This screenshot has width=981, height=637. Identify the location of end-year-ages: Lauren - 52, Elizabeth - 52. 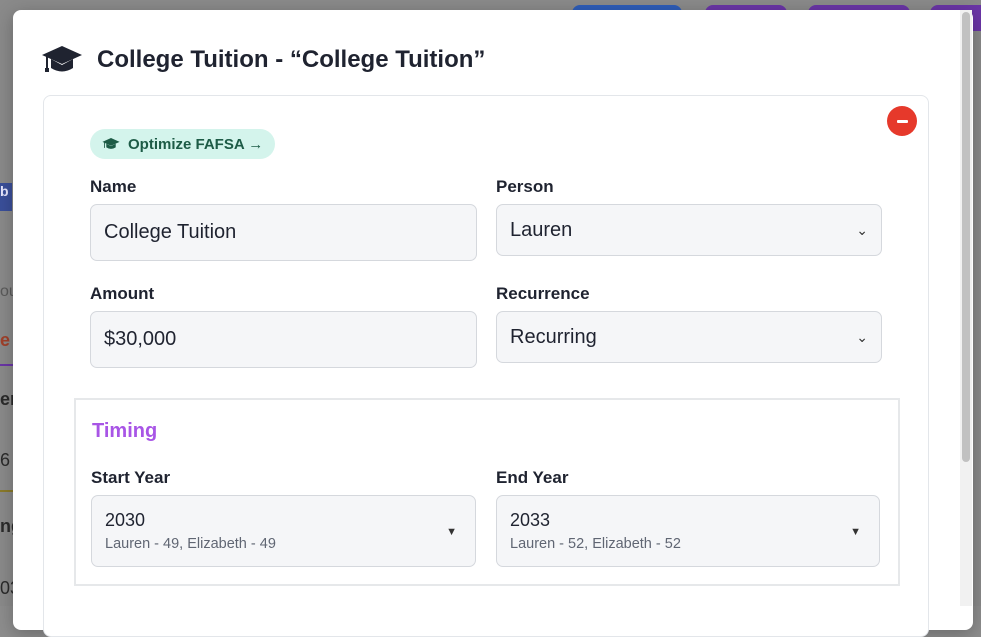
(595, 544).